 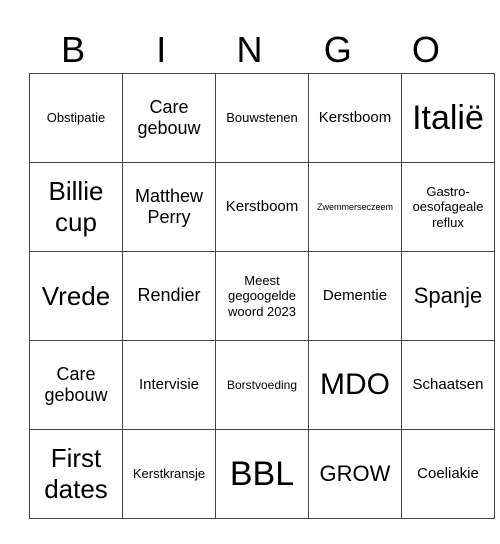 What do you see at coordinates (448, 207) in the screenshot?
I see `bingo-cell: Gastro-oesofageale reflux` at bounding box center [448, 207].